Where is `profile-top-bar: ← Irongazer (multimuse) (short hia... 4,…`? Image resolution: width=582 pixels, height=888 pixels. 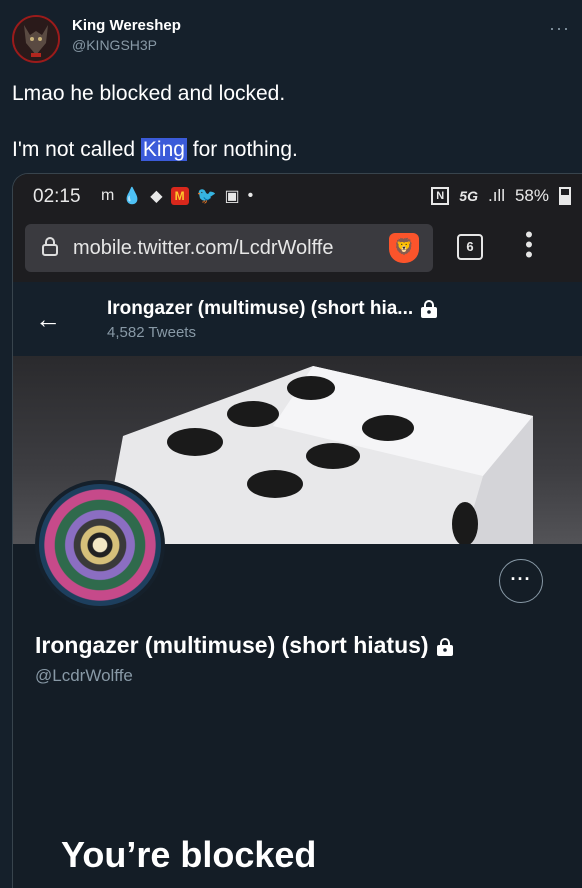
profile-top-bar: ← Irongazer (multimuse) (short hia... 4,… is located at coordinates (297, 319).